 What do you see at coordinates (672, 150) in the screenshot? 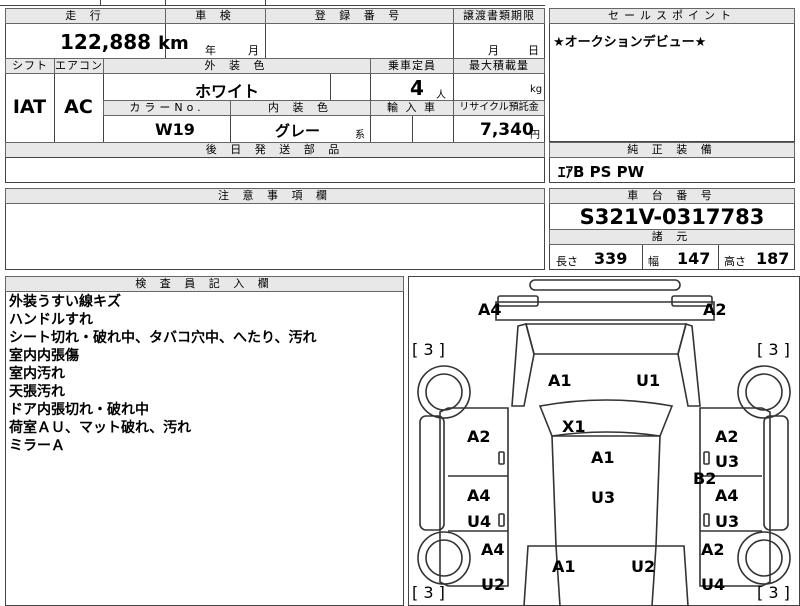
I see `genuine-equipment-header: 純 正 装 備` at bounding box center [672, 150].